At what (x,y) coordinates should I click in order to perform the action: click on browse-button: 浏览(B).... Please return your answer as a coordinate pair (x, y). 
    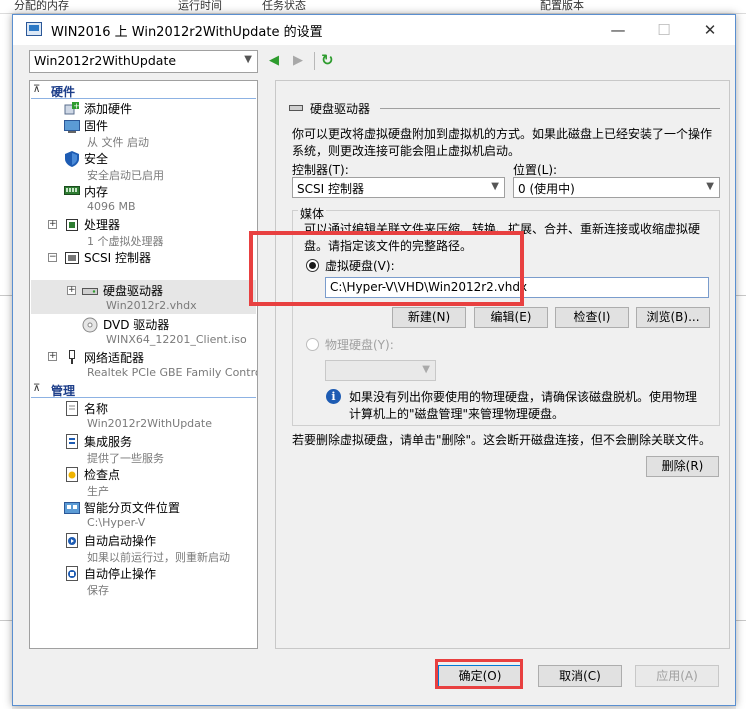
    Looking at the image, I should click on (673, 317).